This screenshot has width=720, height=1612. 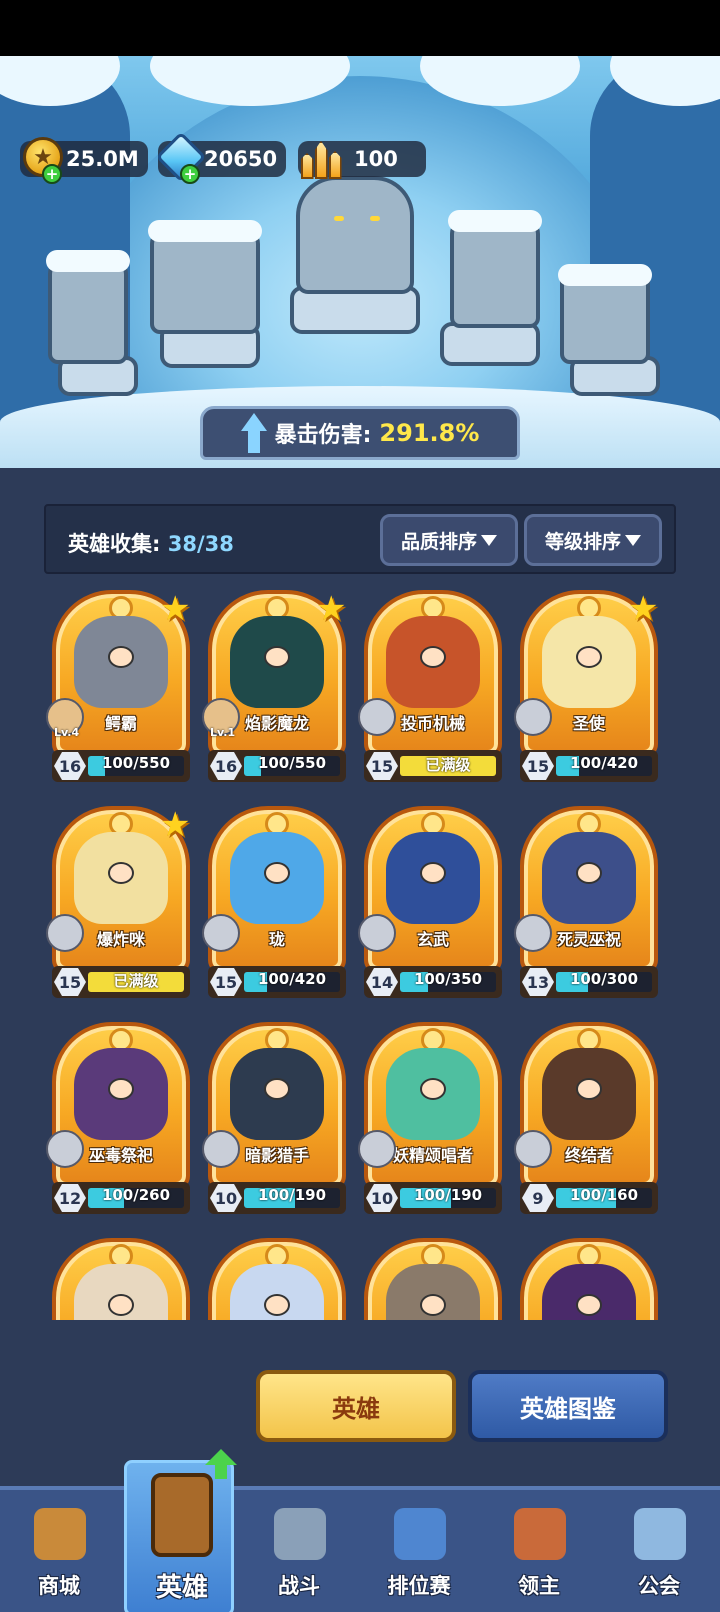 What do you see at coordinates (433, 982) in the screenshot?
I see `hero-level-row: 14 100/350` at bounding box center [433, 982].